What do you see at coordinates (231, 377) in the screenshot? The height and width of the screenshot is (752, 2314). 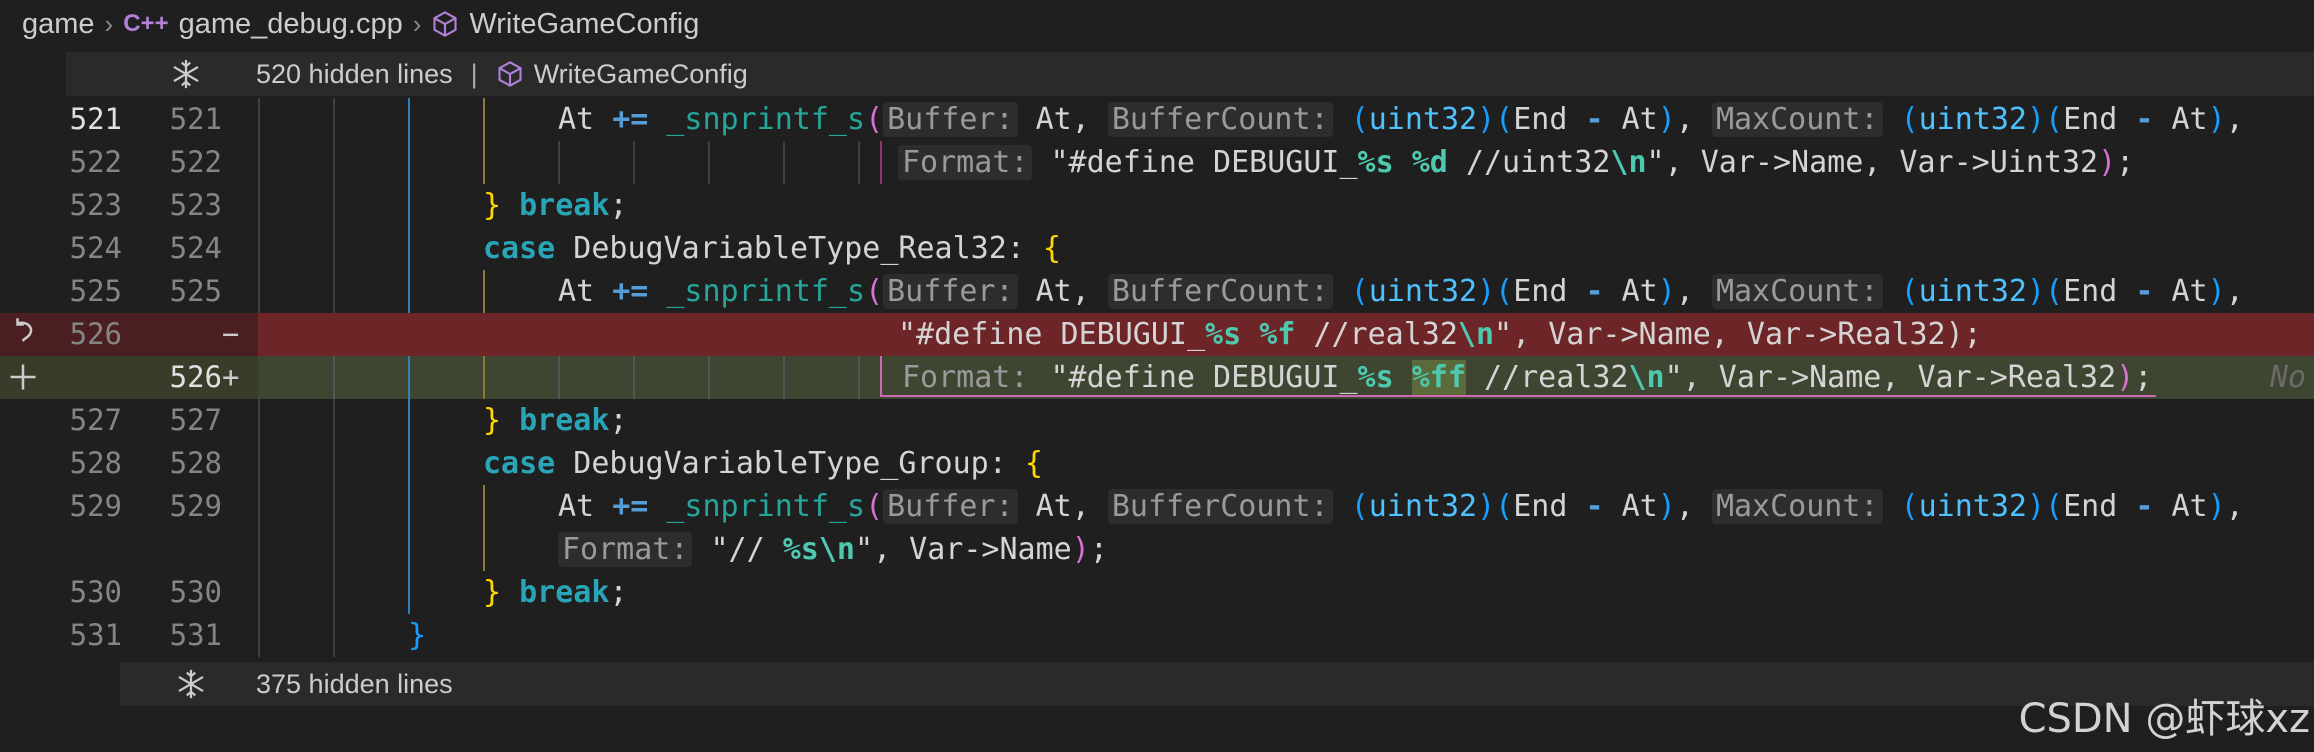 I see `diff-add-marker: +` at bounding box center [231, 377].